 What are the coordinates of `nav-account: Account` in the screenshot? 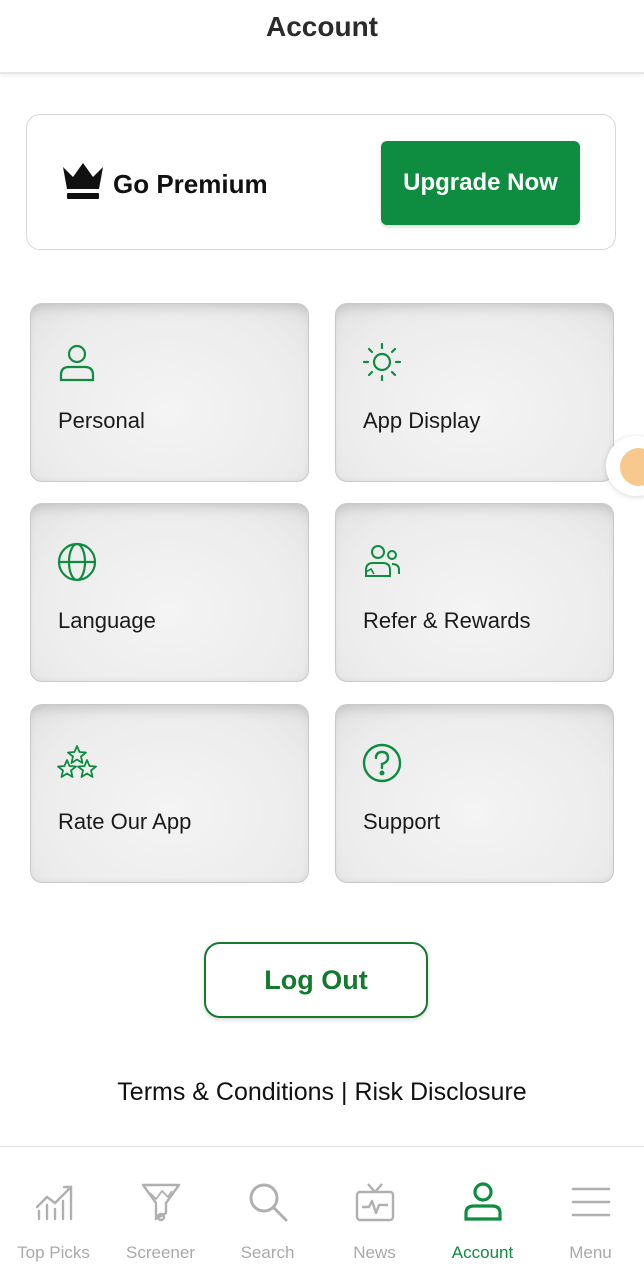 It's located at (482, 1214).